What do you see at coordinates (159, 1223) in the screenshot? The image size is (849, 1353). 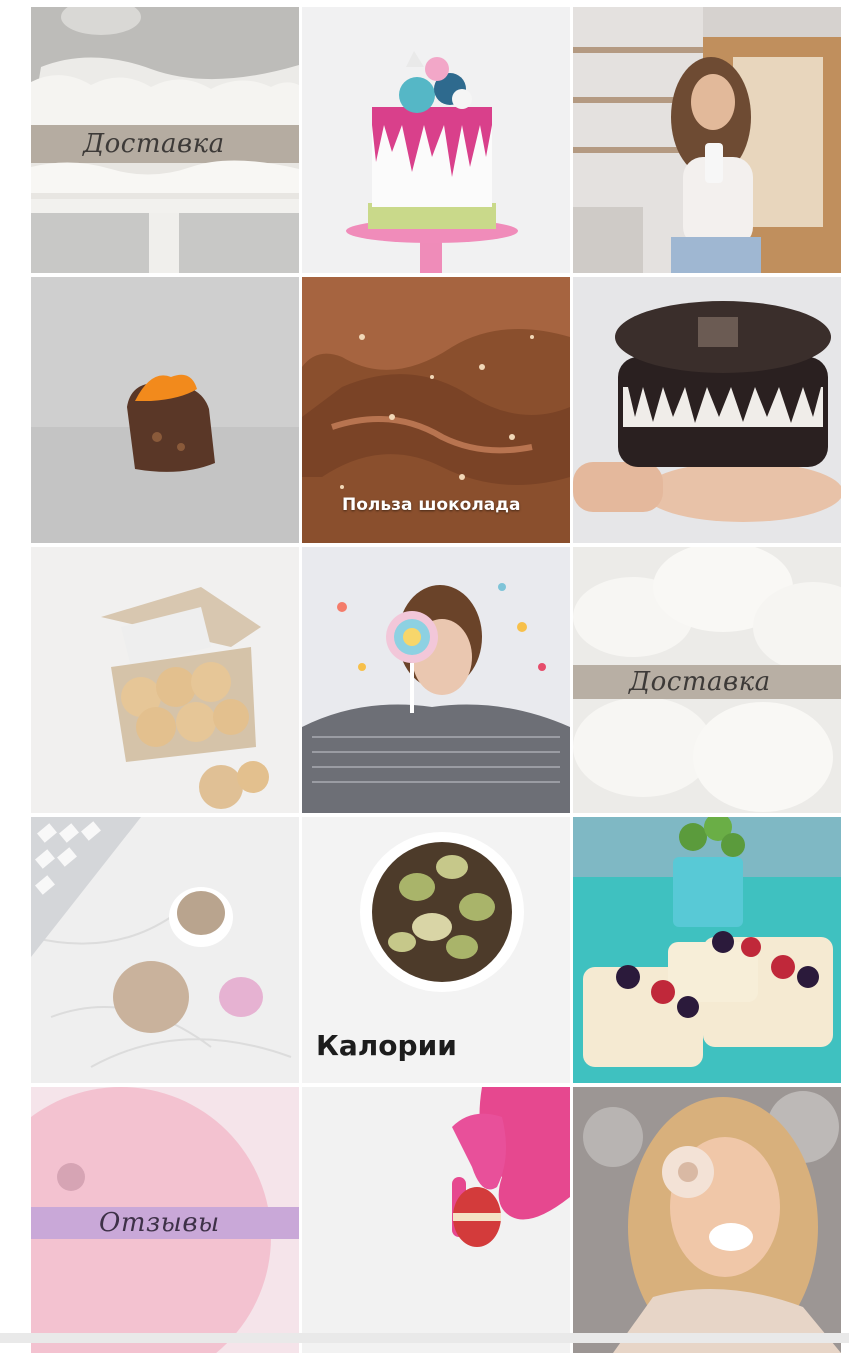 I see `tile-label: Отзывы` at bounding box center [159, 1223].